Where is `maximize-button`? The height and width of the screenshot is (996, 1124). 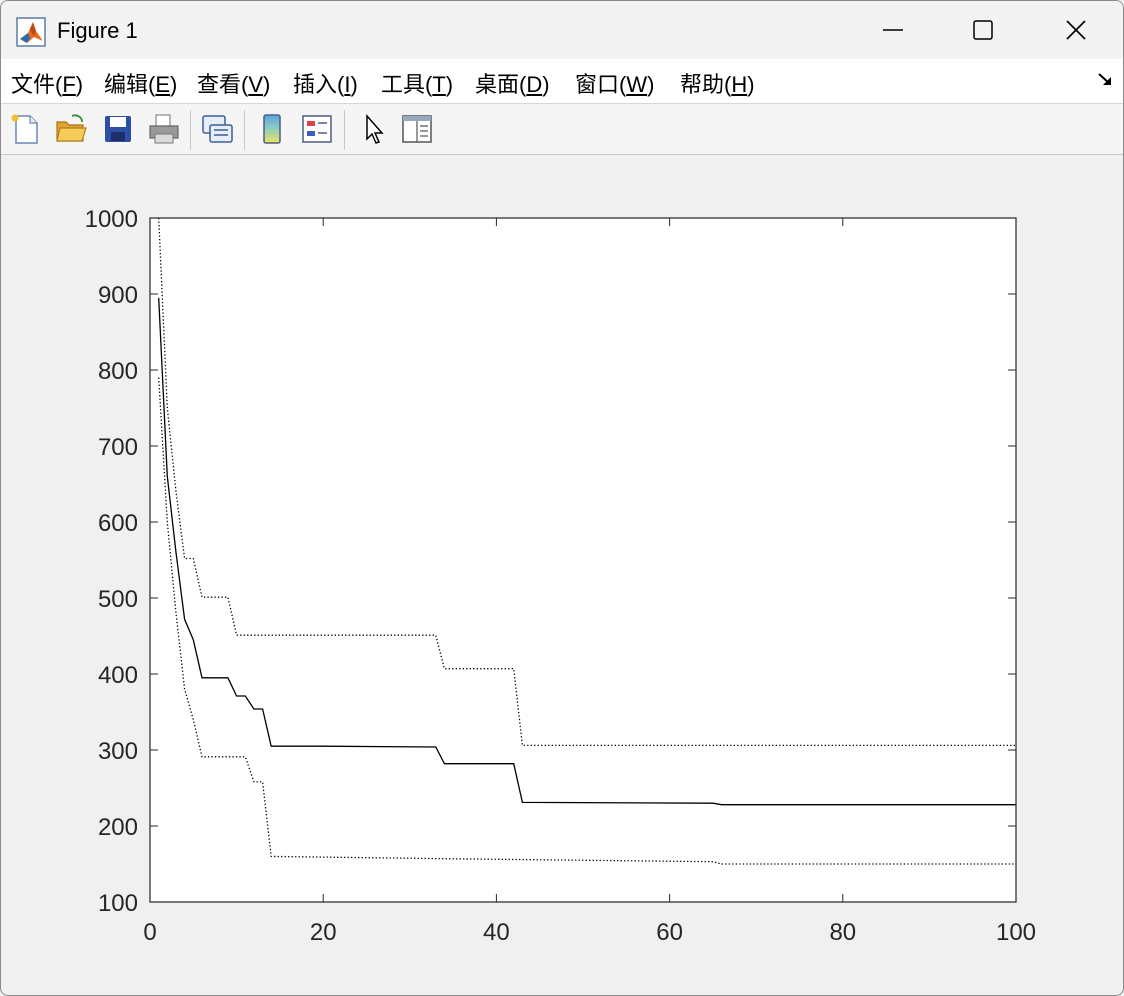 maximize-button is located at coordinates (983, 30).